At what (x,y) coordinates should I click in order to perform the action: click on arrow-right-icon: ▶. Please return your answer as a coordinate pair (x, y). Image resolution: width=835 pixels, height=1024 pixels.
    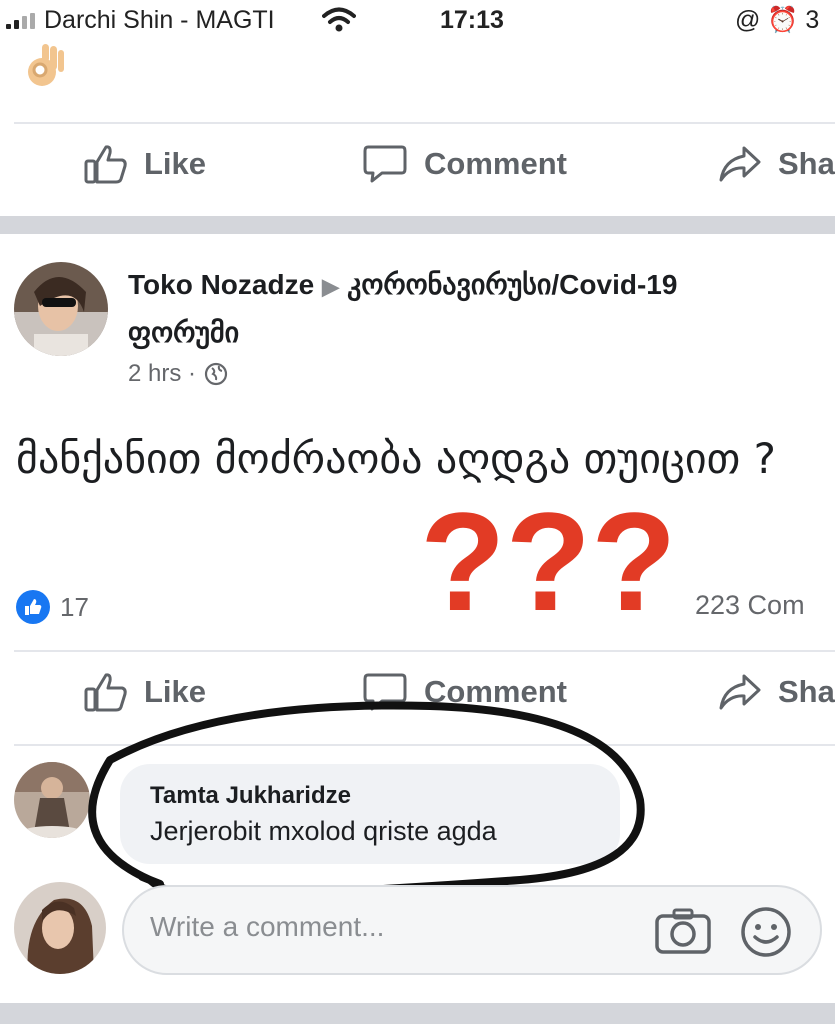
    Looking at the image, I should click on (331, 286).